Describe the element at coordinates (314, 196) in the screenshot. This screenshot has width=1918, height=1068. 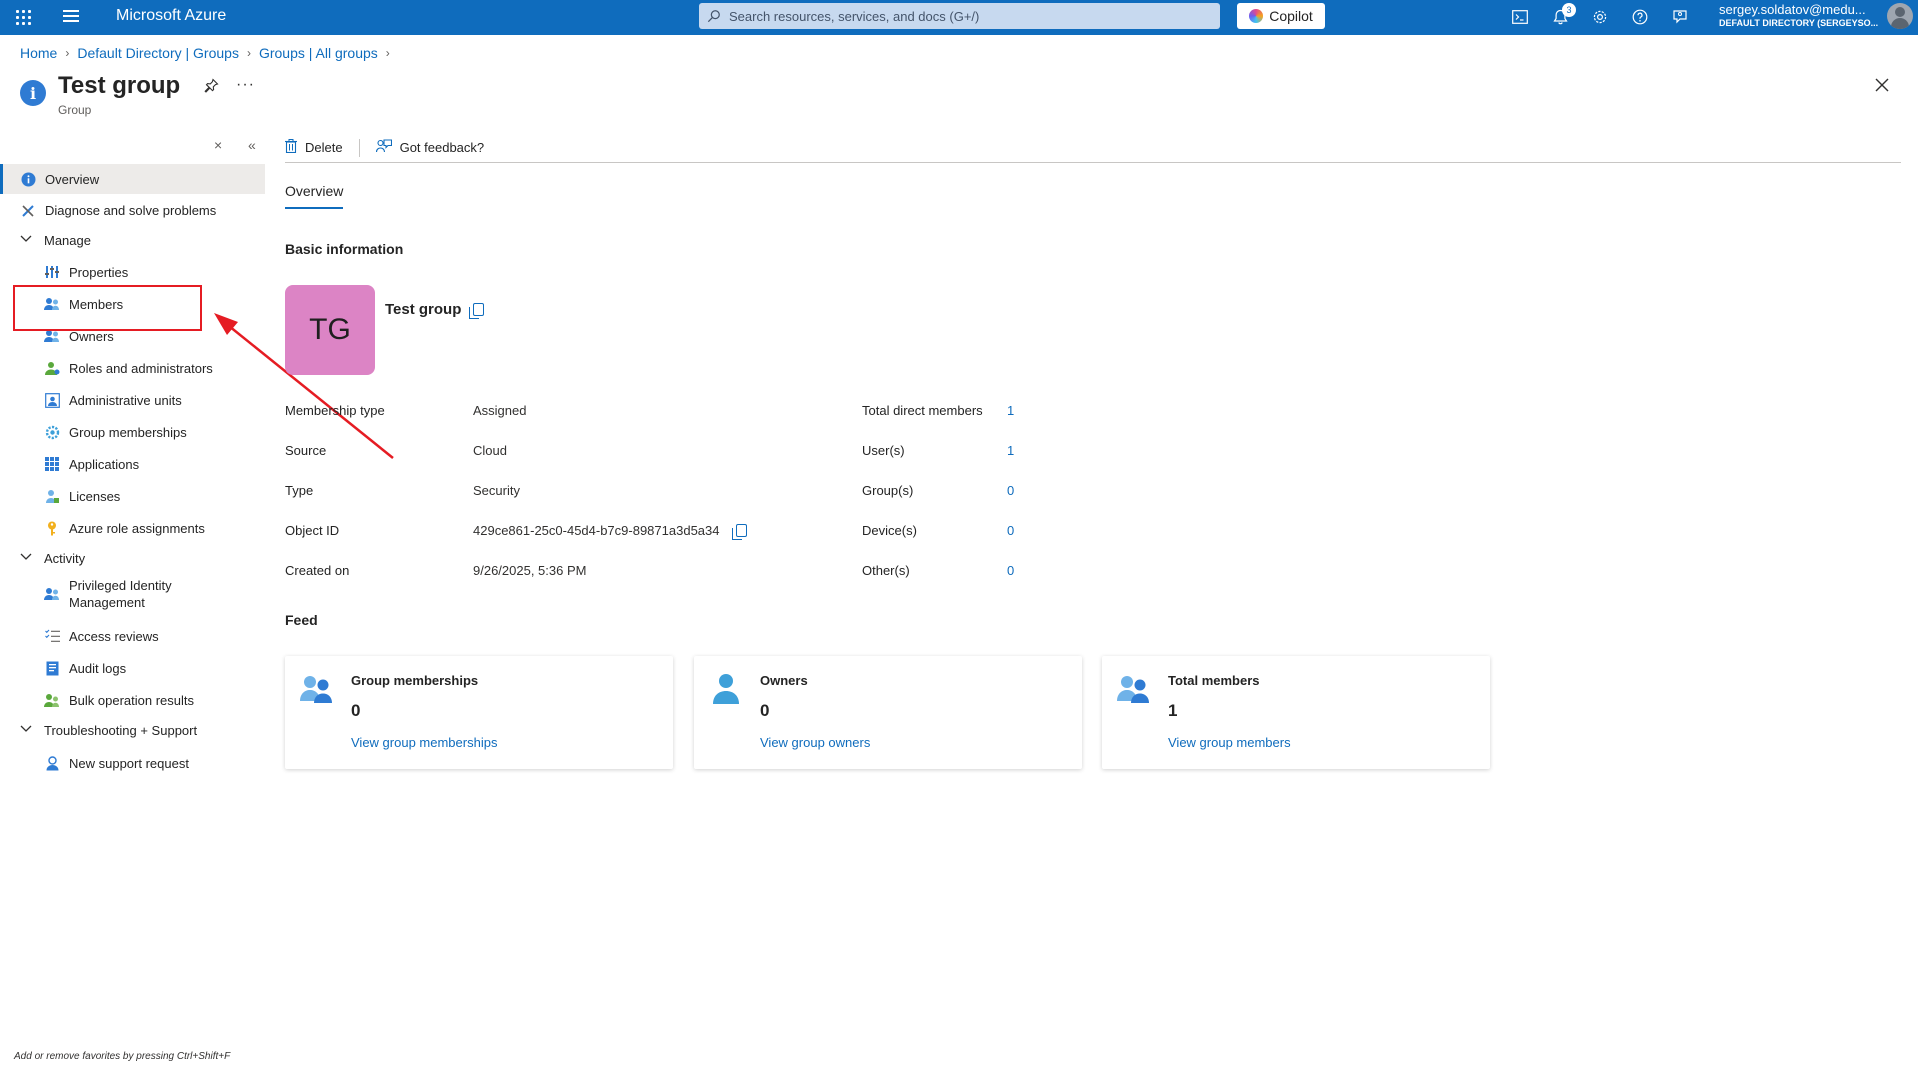
I see `tab-overview: Overview` at that location.